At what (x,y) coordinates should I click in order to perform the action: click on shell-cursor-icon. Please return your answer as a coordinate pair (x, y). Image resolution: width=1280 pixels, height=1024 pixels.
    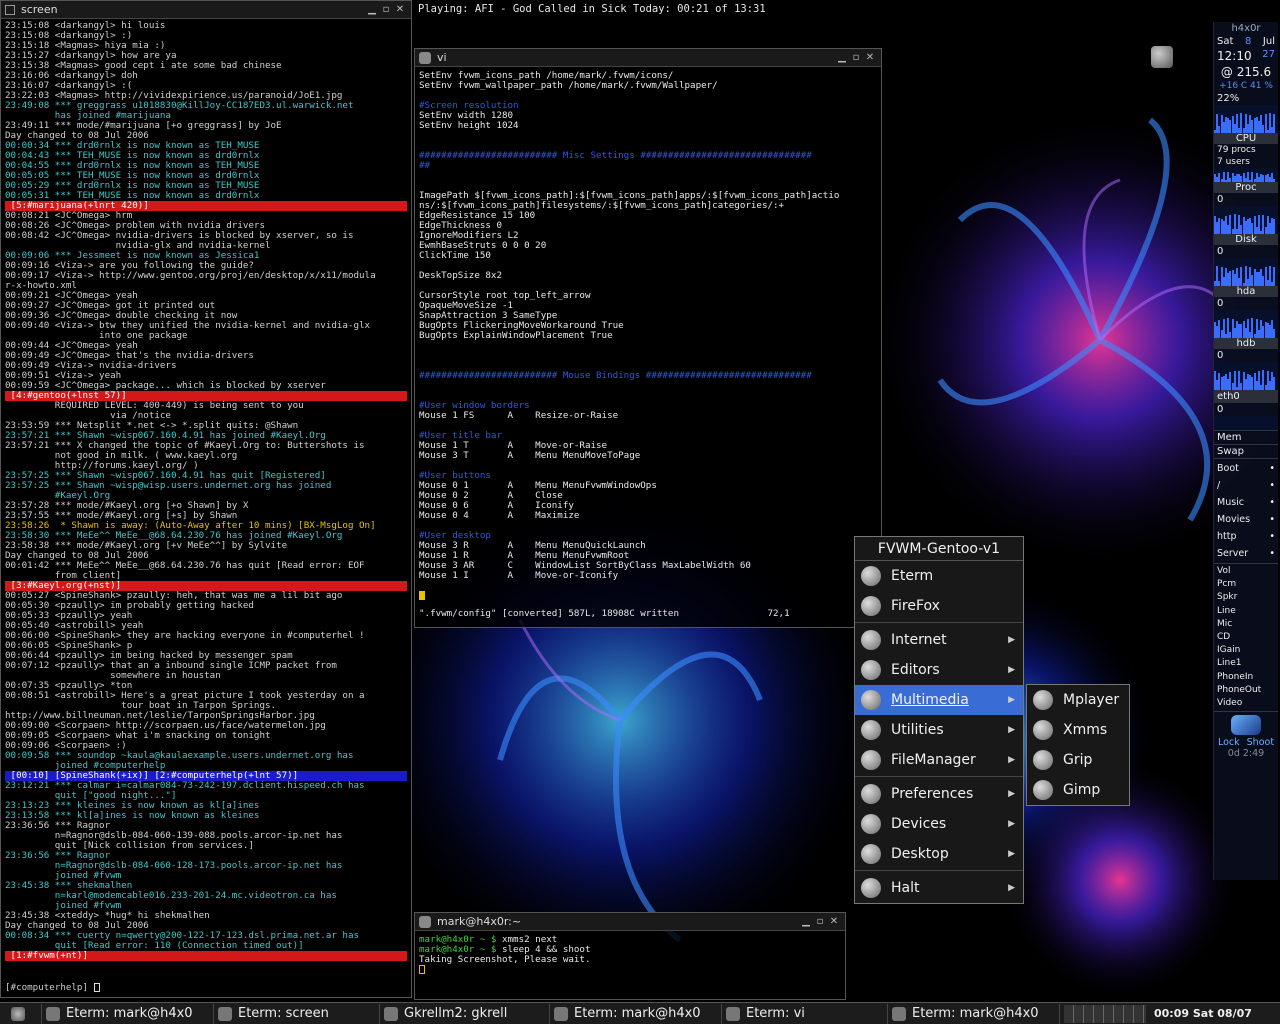
    Looking at the image, I should click on (422, 969).